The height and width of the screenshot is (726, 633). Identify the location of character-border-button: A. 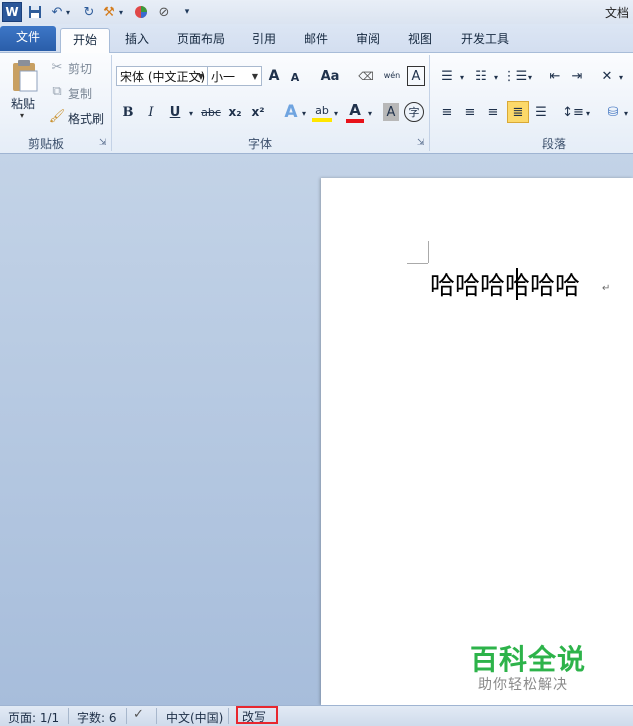
(416, 76).